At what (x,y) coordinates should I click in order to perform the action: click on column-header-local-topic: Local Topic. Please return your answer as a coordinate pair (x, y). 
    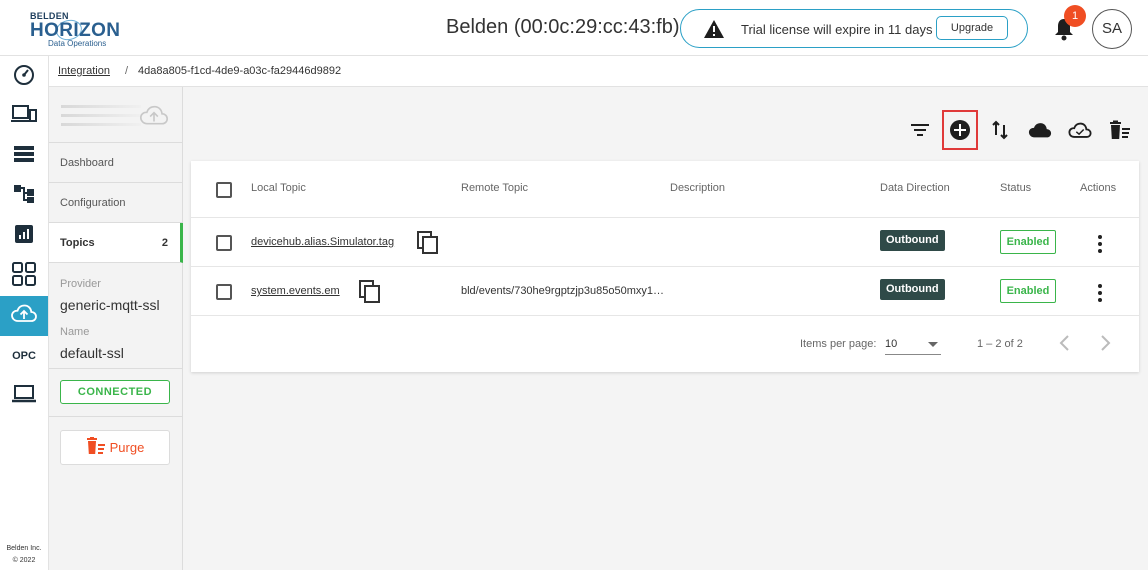
    Looking at the image, I should click on (278, 188).